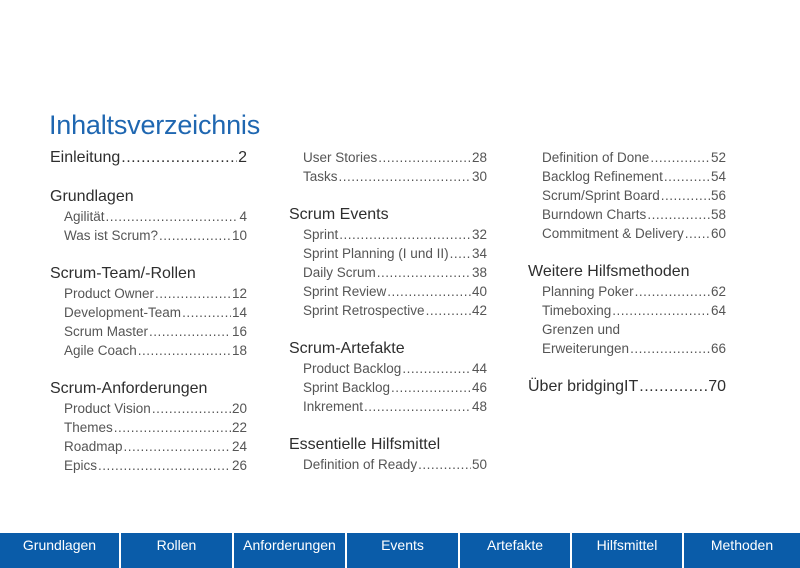 The height and width of the screenshot is (568, 800). I want to click on toc-entry: Planning Poker 62, so click(634, 291).